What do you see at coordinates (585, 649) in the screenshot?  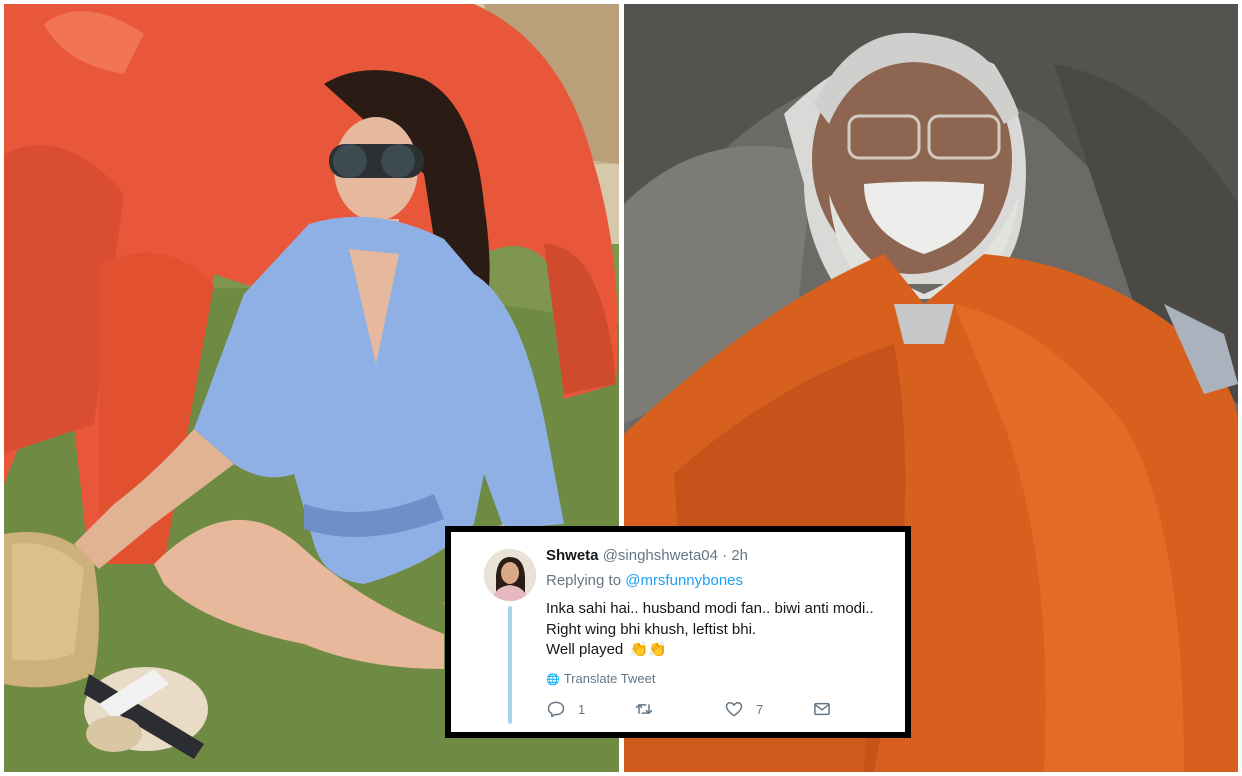 I see `tweet-text-line: Well played` at bounding box center [585, 649].